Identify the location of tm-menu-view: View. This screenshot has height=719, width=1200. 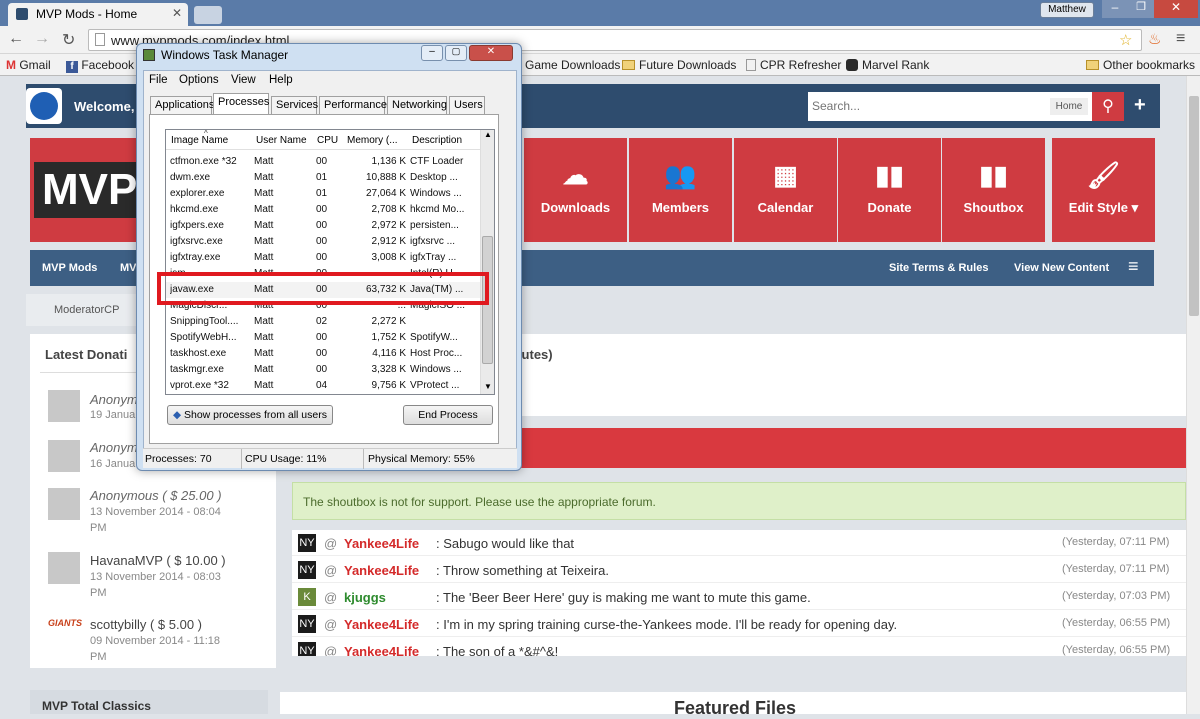
(243, 80).